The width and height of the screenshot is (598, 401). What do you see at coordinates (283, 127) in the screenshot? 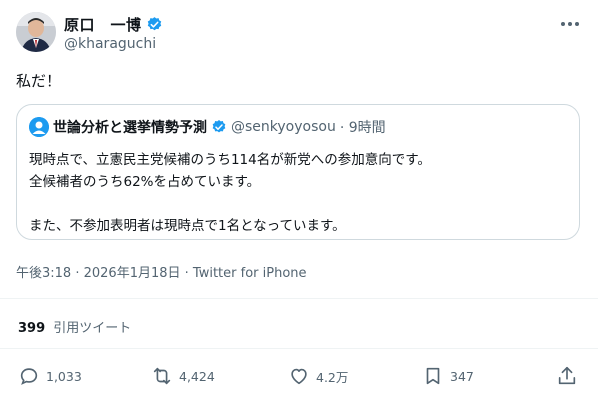
I see `quoted-author-handle: @senkyoyosou` at bounding box center [283, 127].